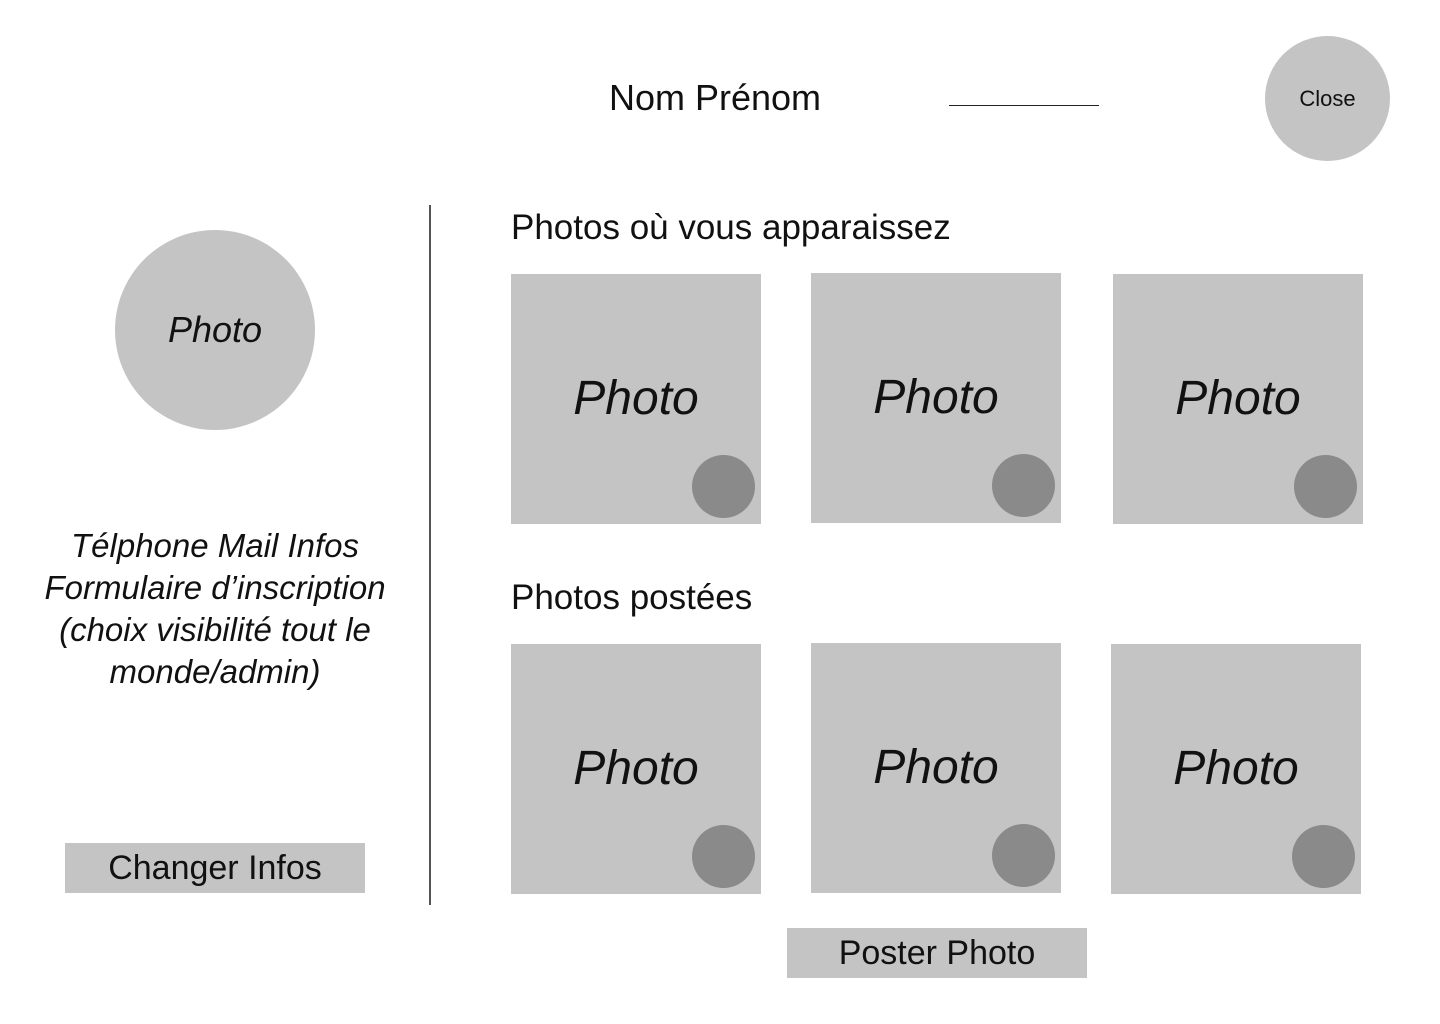 The image size is (1440, 1024). I want to click on header-underline, so click(1024, 105).